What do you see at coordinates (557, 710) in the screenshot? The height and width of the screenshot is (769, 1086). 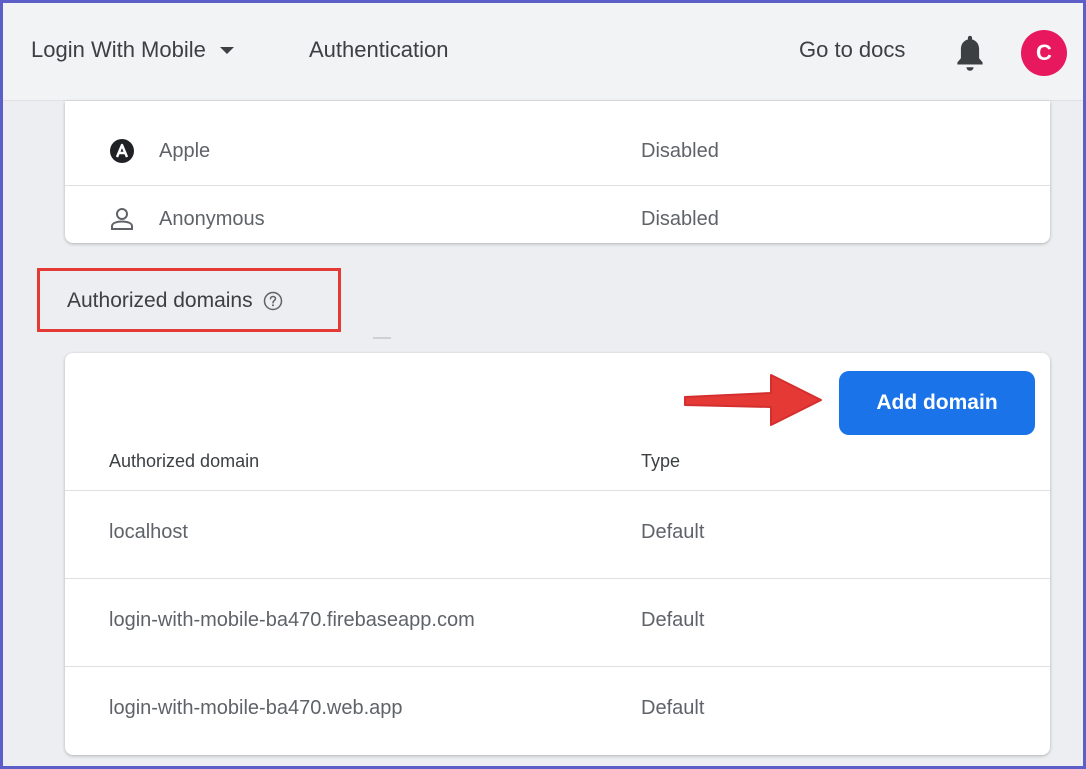 I see `table-row: login-with-mobile-ba470.web.app Default` at bounding box center [557, 710].